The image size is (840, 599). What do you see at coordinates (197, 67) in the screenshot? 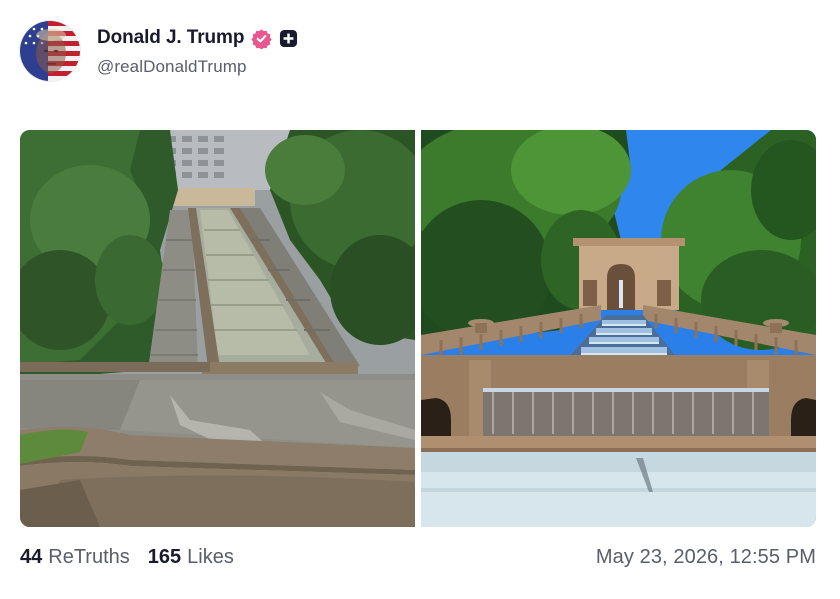
I see `author-handle: @realDonaldTrump` at bounding box center [197, 67].